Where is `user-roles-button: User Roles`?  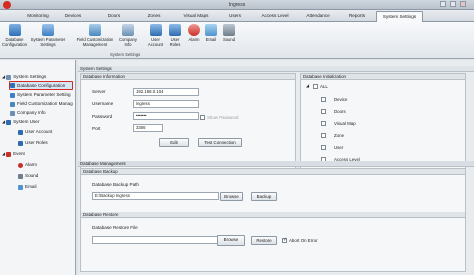 user-roles-button: User Roles is located at coordinates (175, 35).